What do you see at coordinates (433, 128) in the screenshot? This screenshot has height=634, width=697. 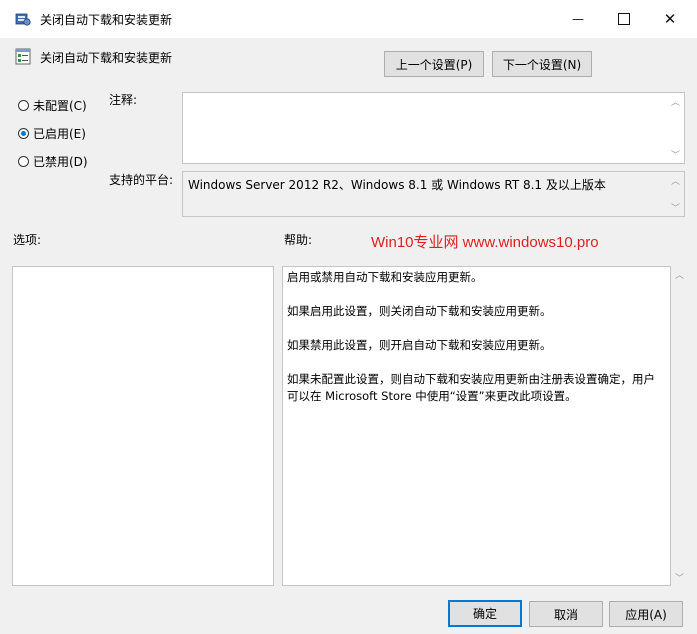 I see `comment-textarea: ︿ ﹀` at bounding box center [433, 128].